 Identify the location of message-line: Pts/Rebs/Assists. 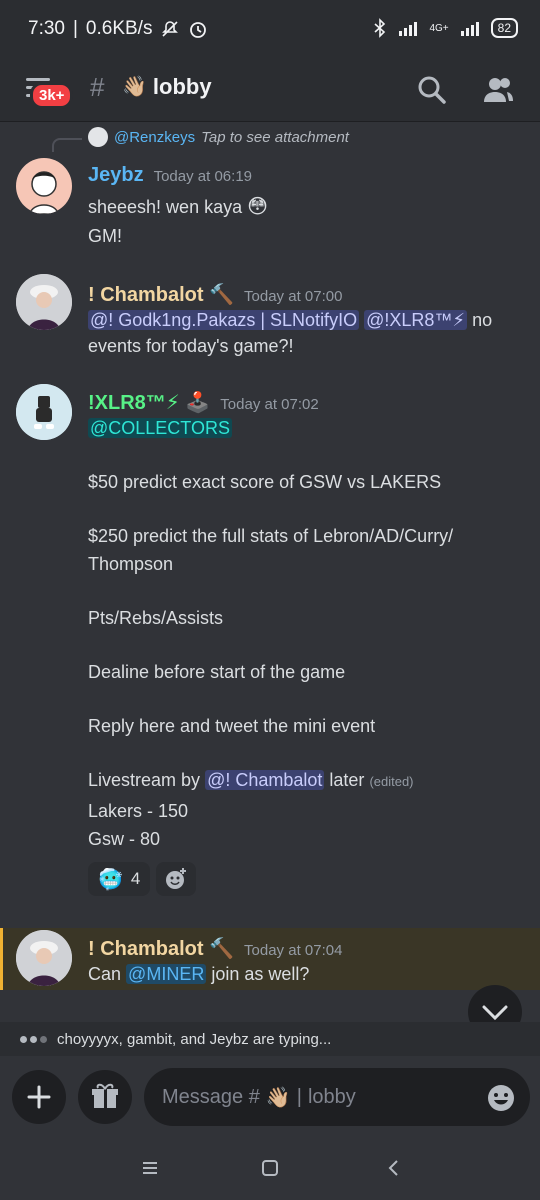
(156, 618).